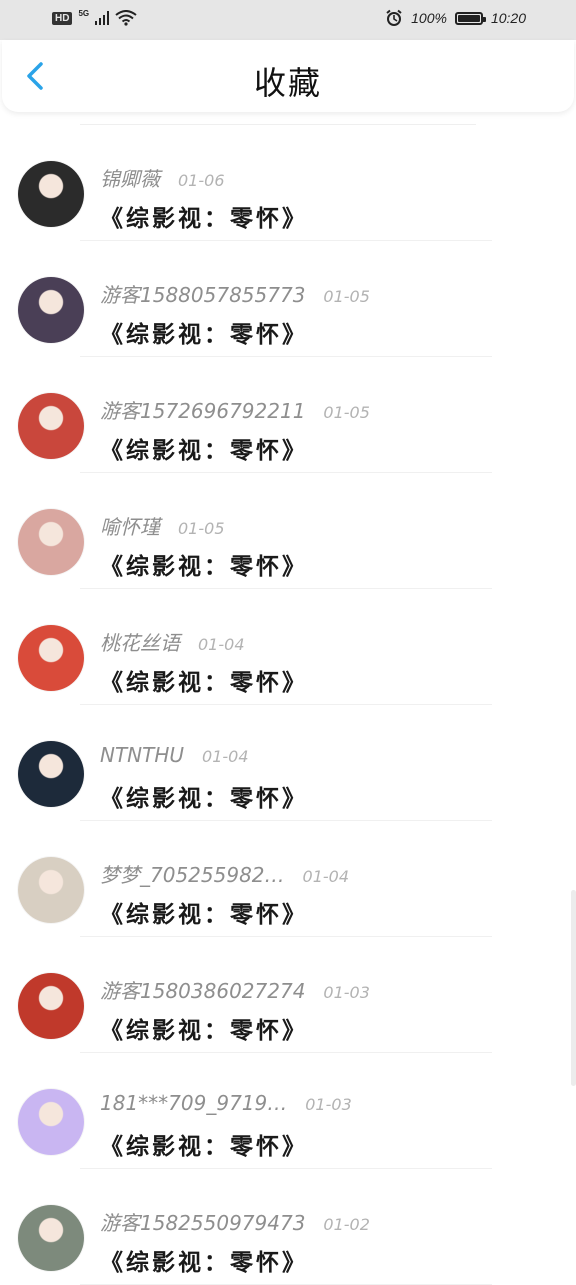 The height and width of the screenshot is (1285, 576). What do you see at coordinates (470, 18) in the screenshot?
I see `battery-icon` at bounding box center [470, 18].